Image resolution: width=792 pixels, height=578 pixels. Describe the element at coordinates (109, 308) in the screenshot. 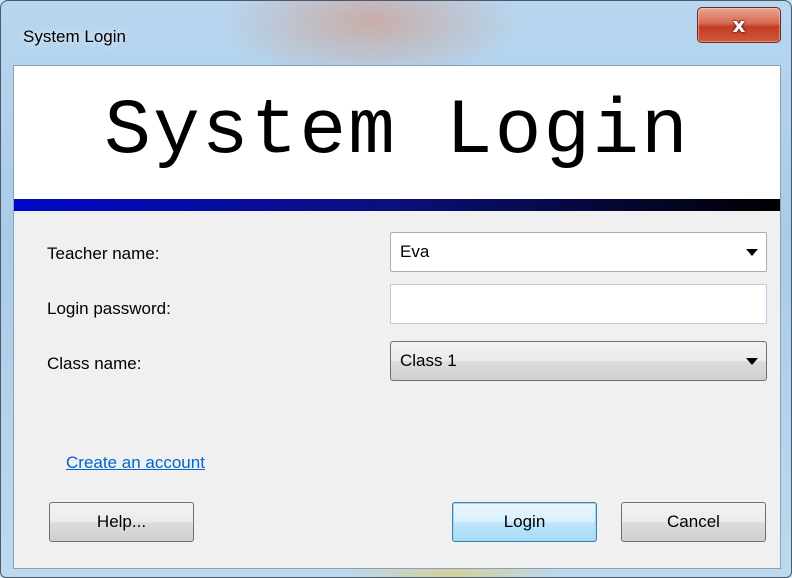

I see `login-password-label: Login password:` at that location.